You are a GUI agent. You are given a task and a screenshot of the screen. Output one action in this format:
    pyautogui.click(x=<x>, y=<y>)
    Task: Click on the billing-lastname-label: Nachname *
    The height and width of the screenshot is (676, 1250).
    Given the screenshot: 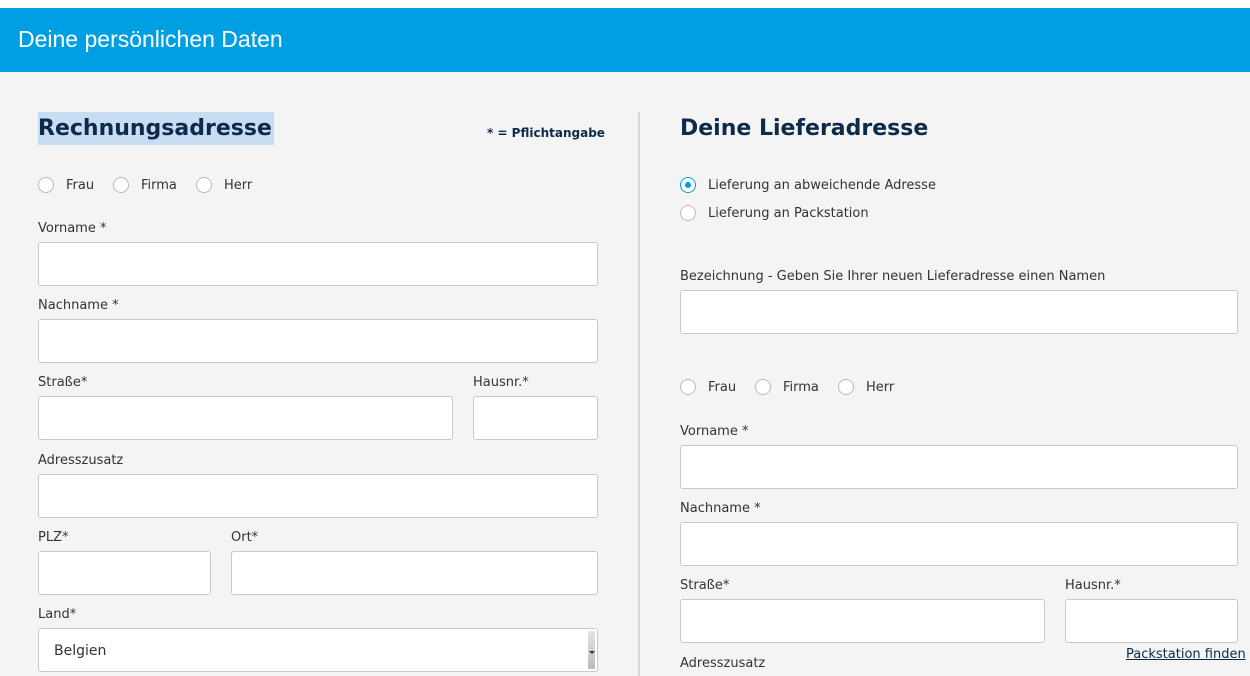 What is the action you would take?
    pyautogui.click(x=78, y=305)
    